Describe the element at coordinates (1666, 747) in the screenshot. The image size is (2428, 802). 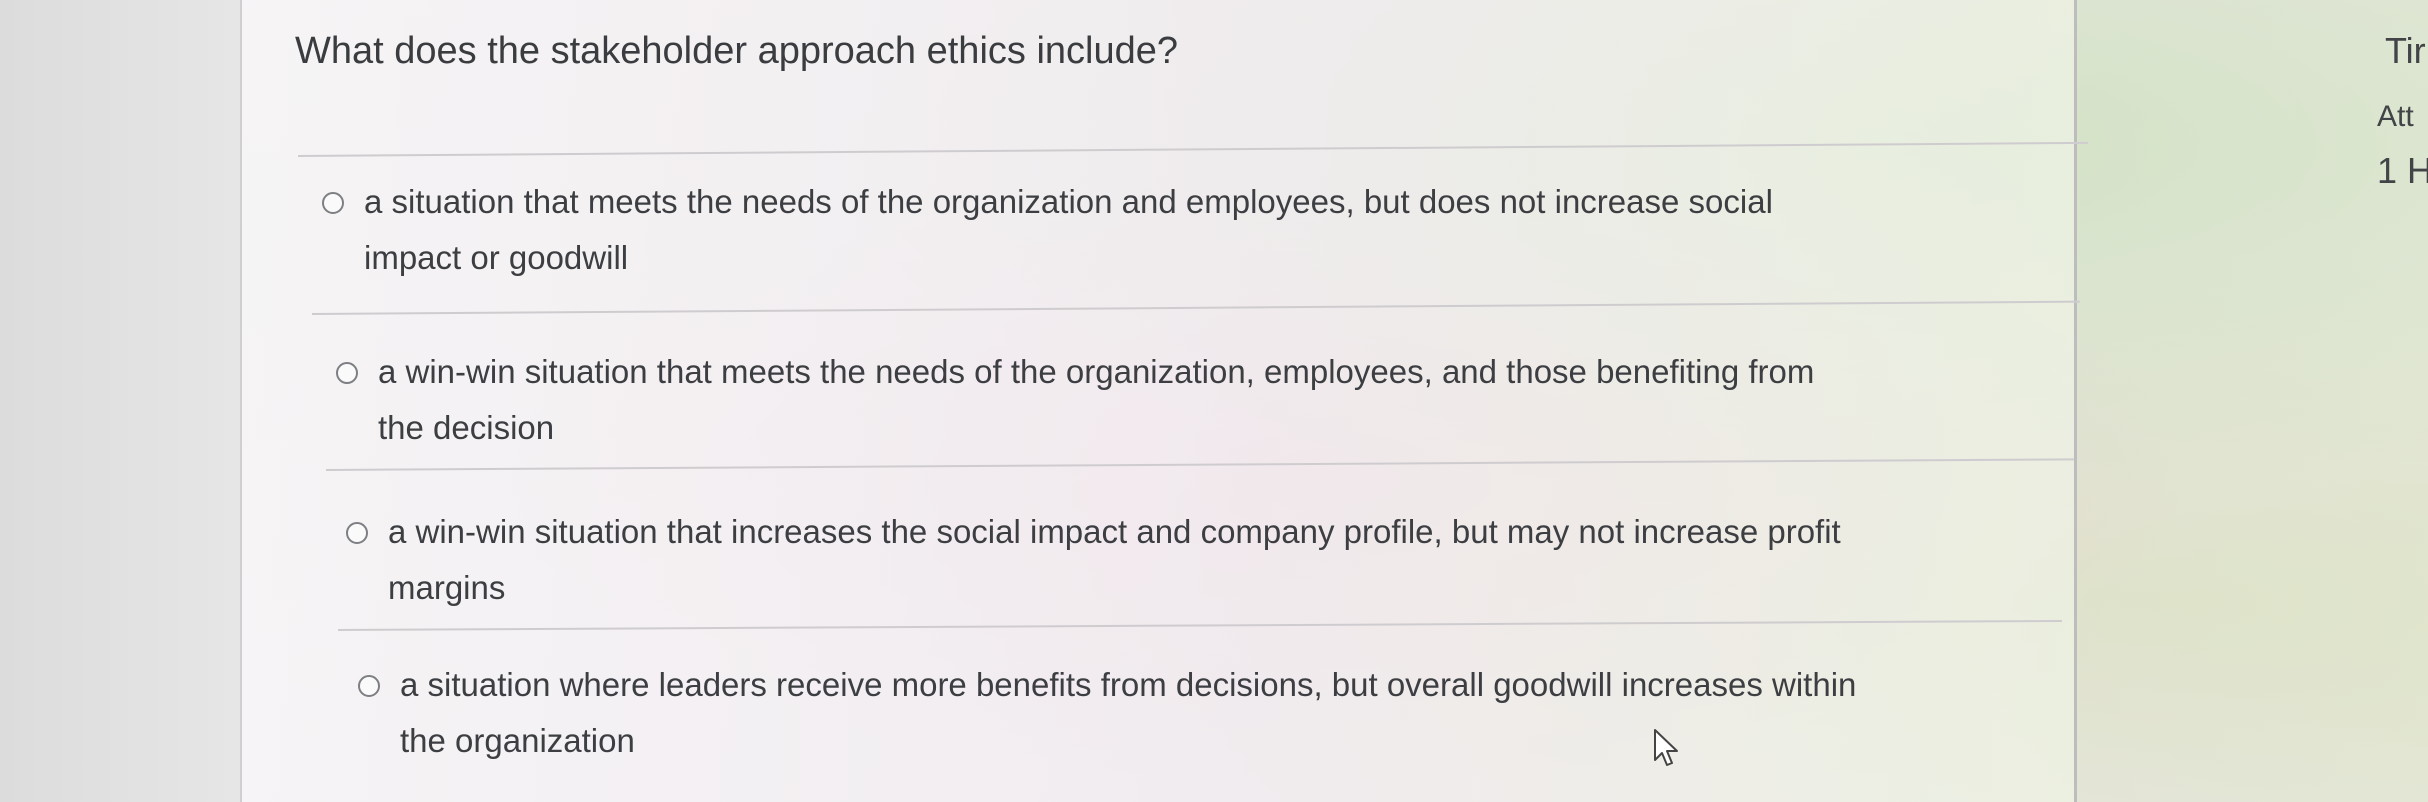
I see `mouse-pointer-icon` at that location.